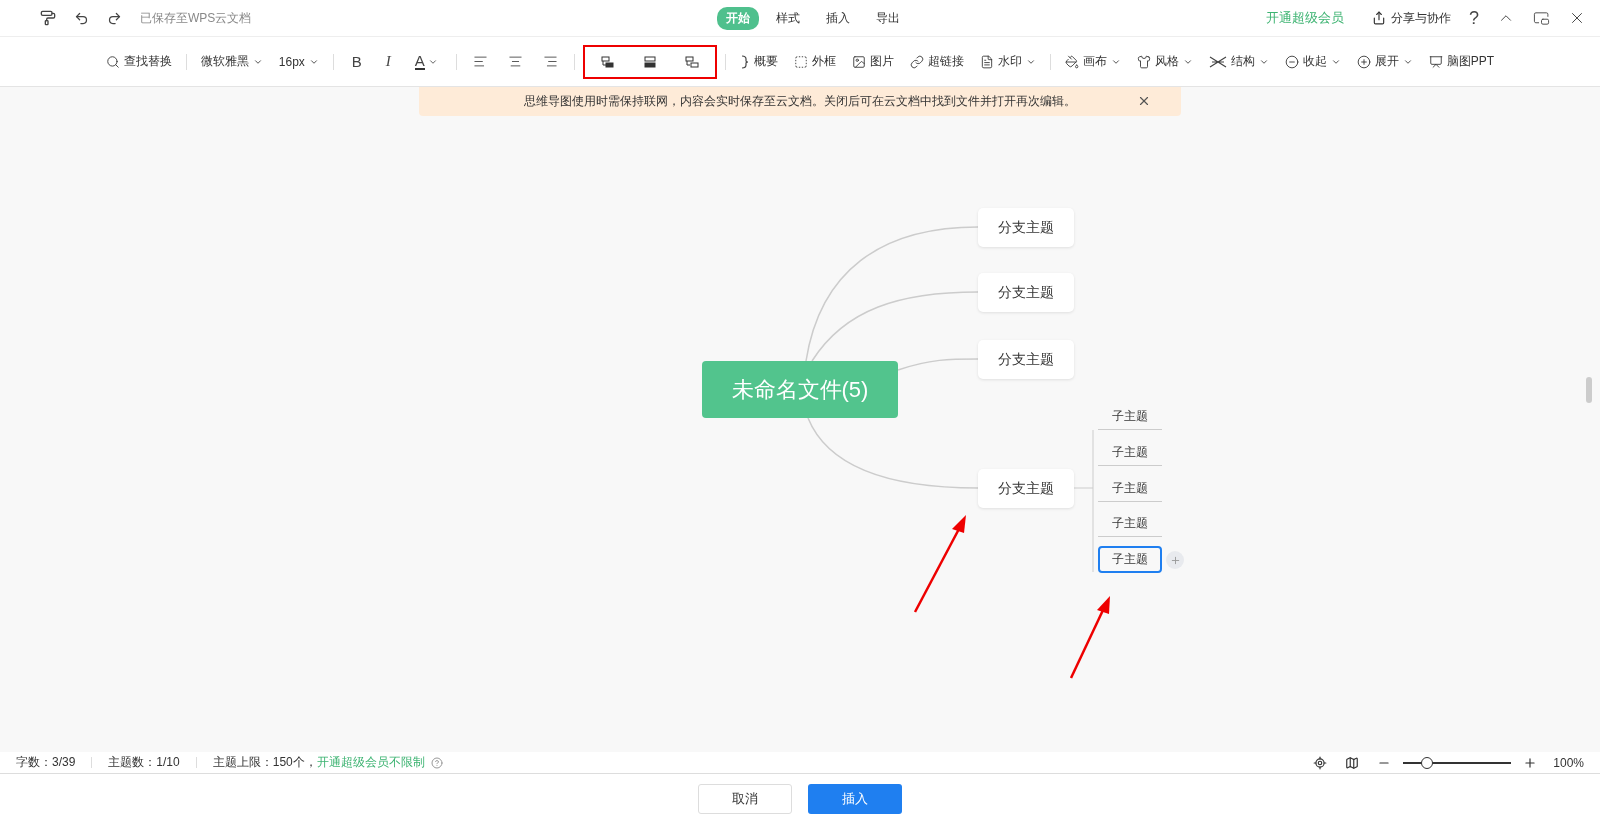 This screenshot has height=824, width=1600. Describe the element at coordinates (298, 61) in the screenshot. I see `font-dropdown: 16px` at that location.